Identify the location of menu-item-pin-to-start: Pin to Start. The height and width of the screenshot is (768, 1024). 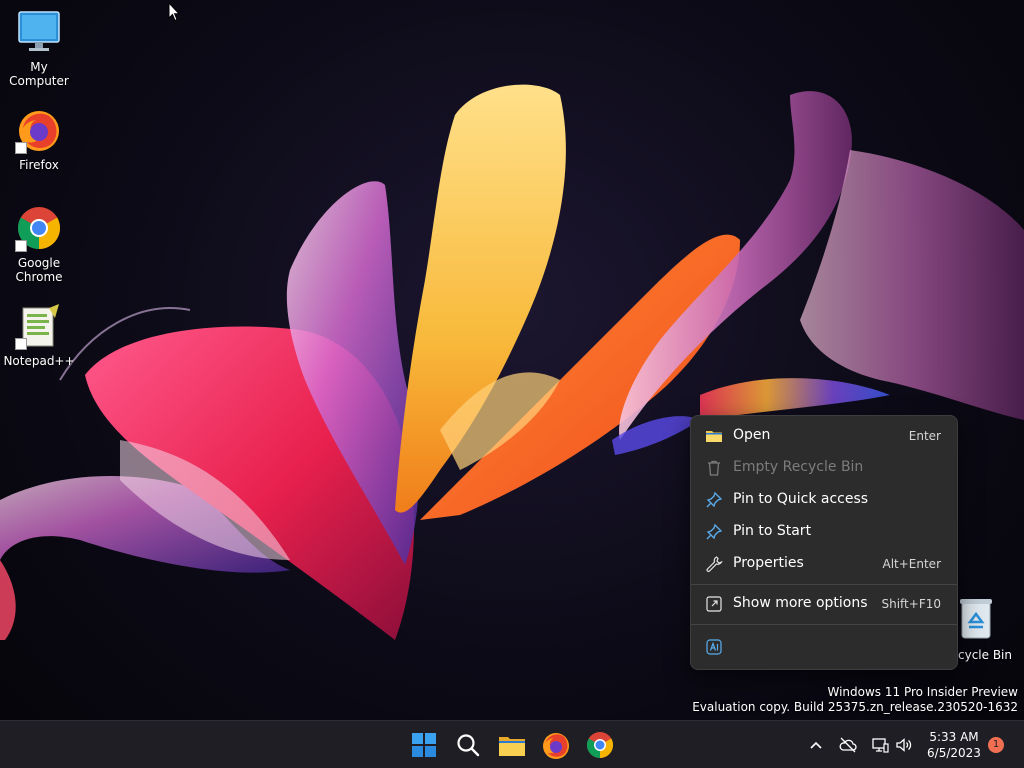
(824, 532).